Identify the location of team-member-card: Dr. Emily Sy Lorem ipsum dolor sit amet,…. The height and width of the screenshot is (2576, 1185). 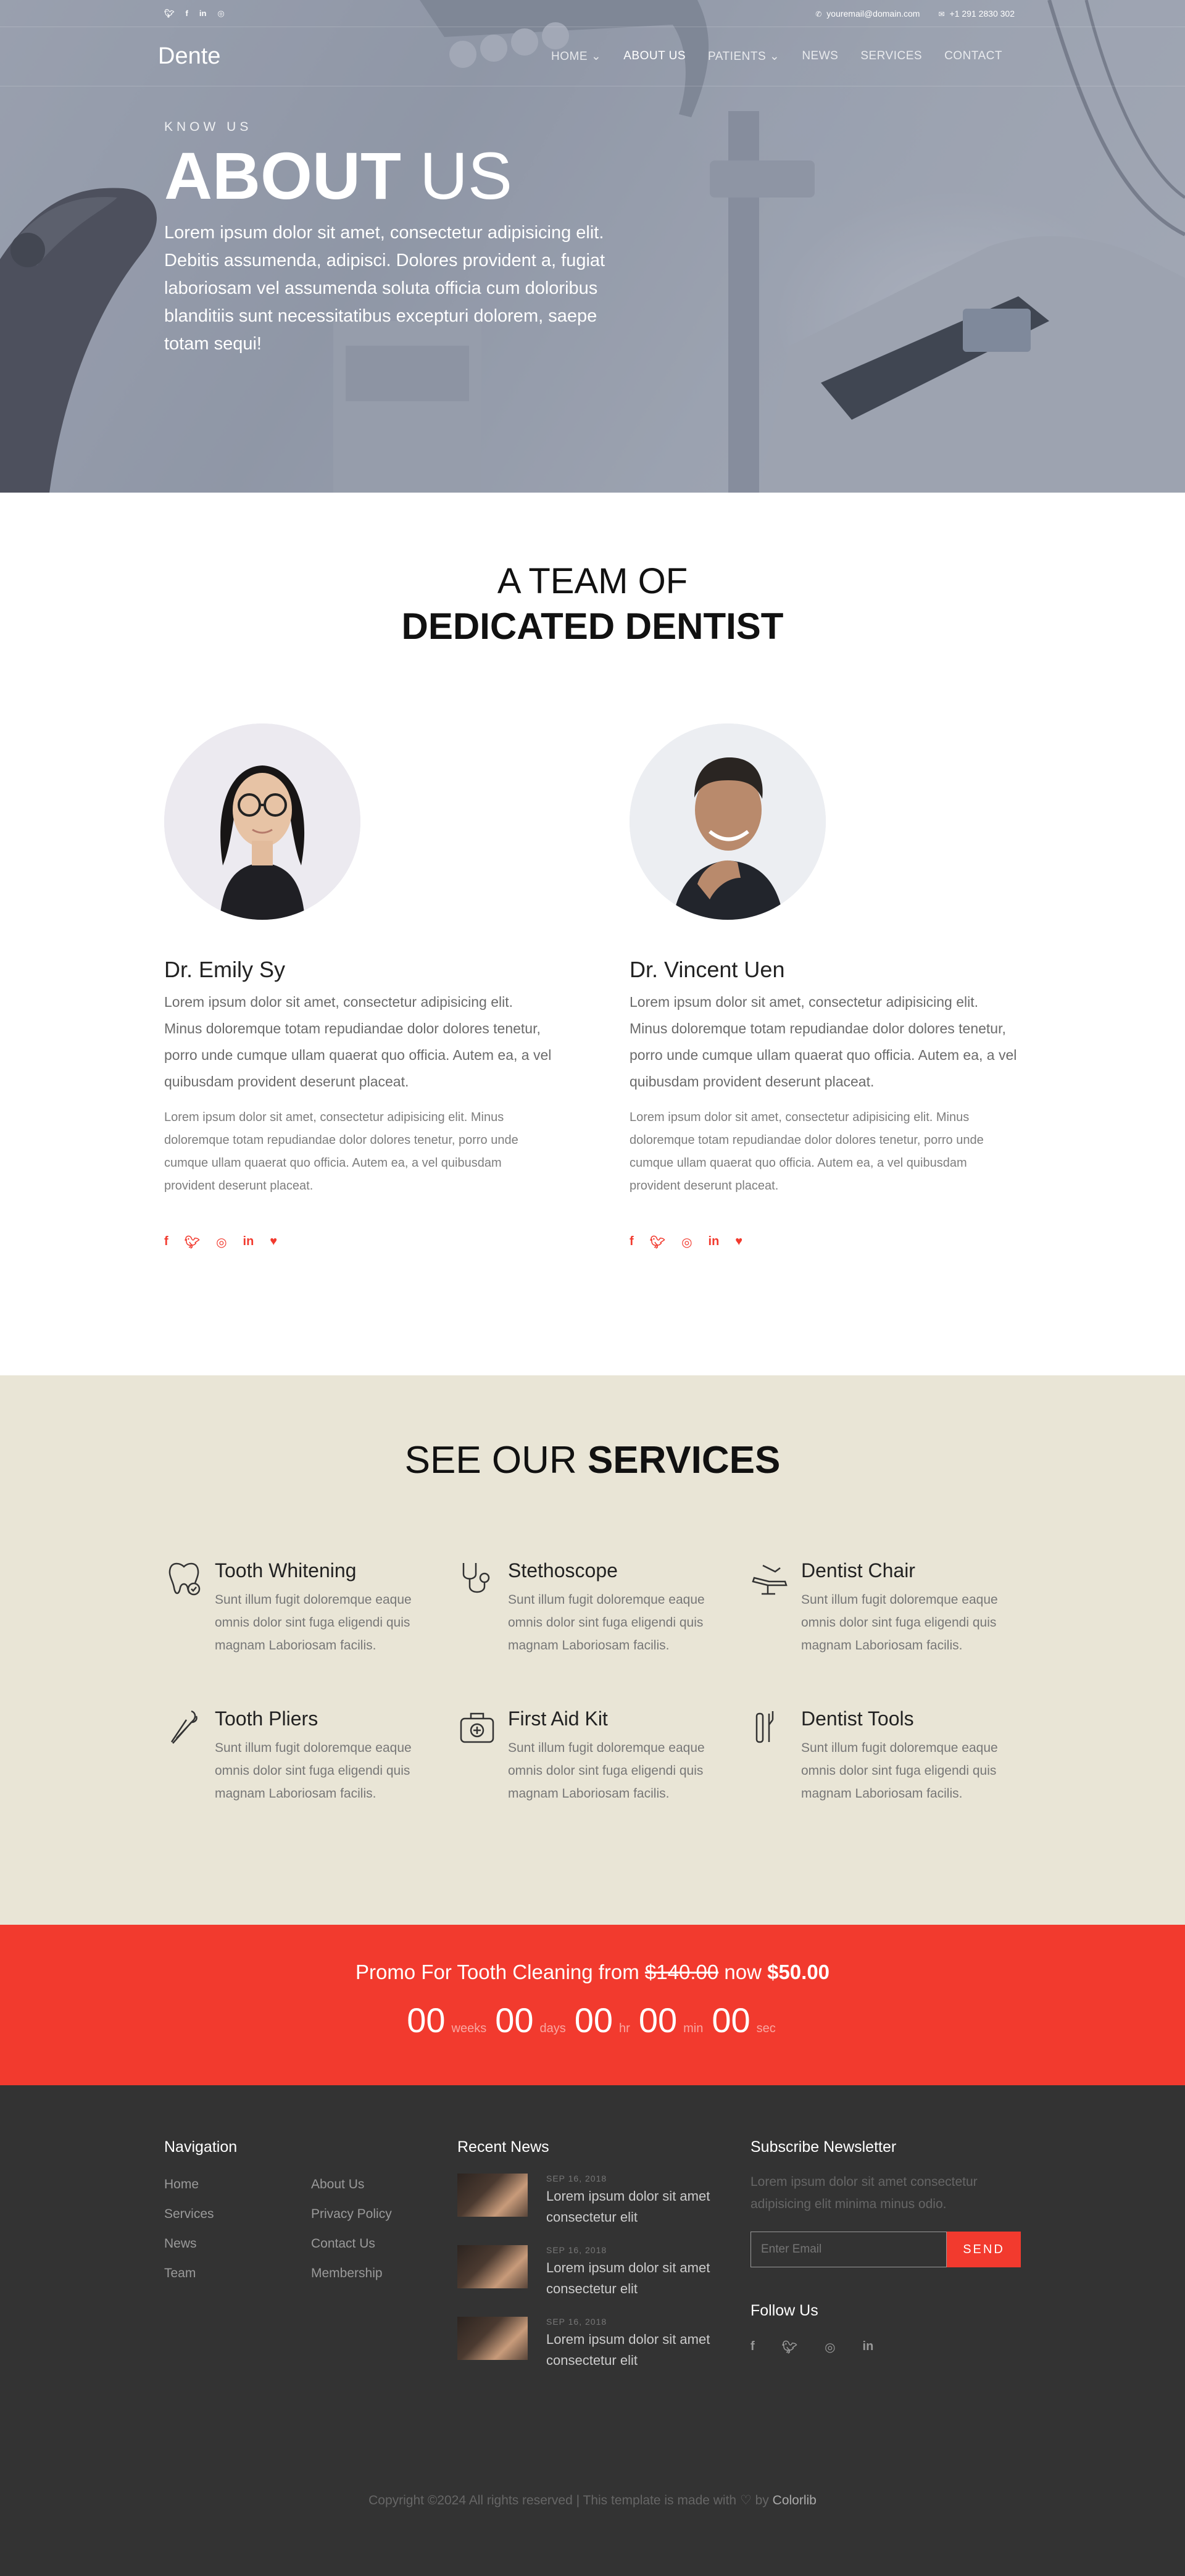
(358, 987).